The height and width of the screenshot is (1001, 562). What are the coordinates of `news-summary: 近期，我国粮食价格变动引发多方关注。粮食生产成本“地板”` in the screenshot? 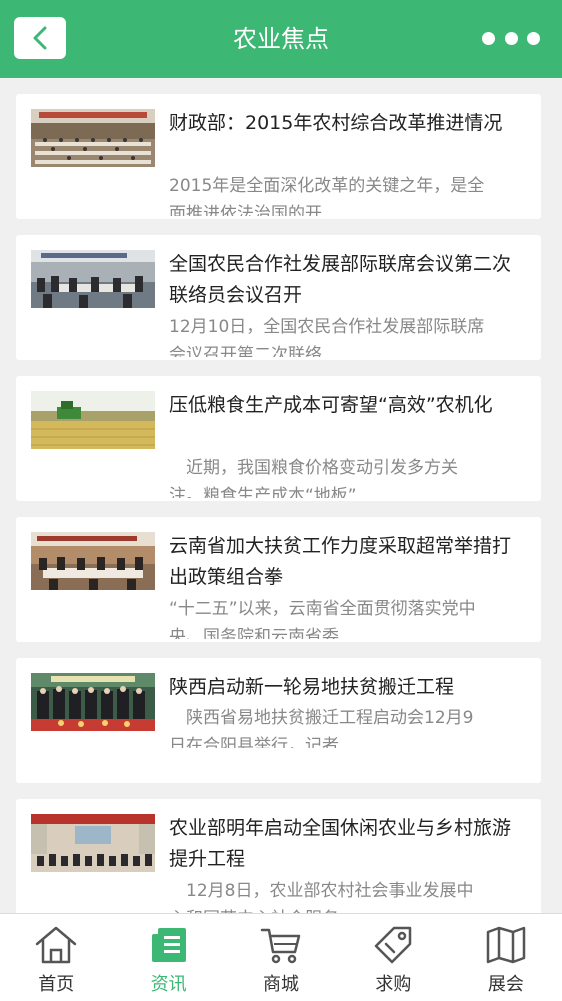 It's located at (313, 478).